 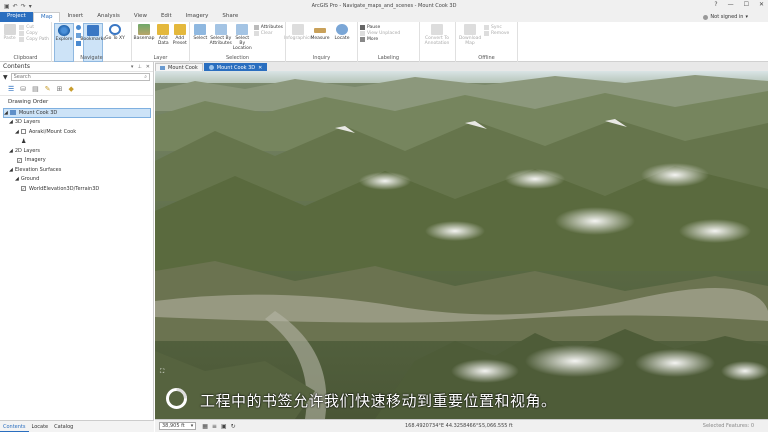 I want to click on list-by-snapping-icon: ⊞, so click(x=60, y=89).